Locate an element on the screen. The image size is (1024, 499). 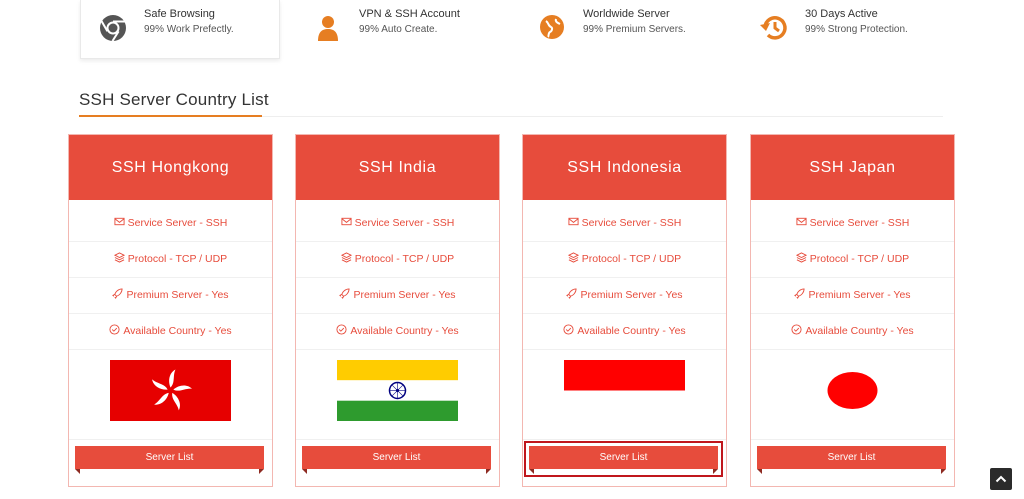
chrome-icon is located at coordinates (113, 28).